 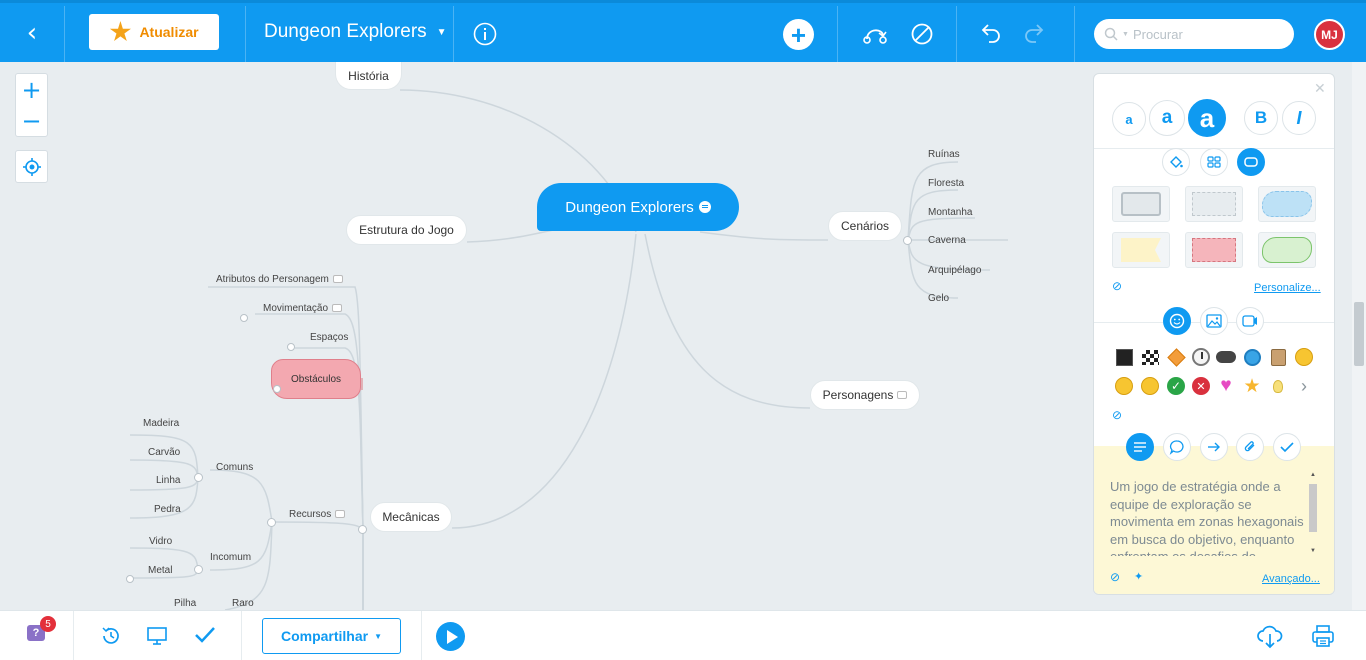 I want to click on font-size-small-button: a, so click(x=1129, y=119).